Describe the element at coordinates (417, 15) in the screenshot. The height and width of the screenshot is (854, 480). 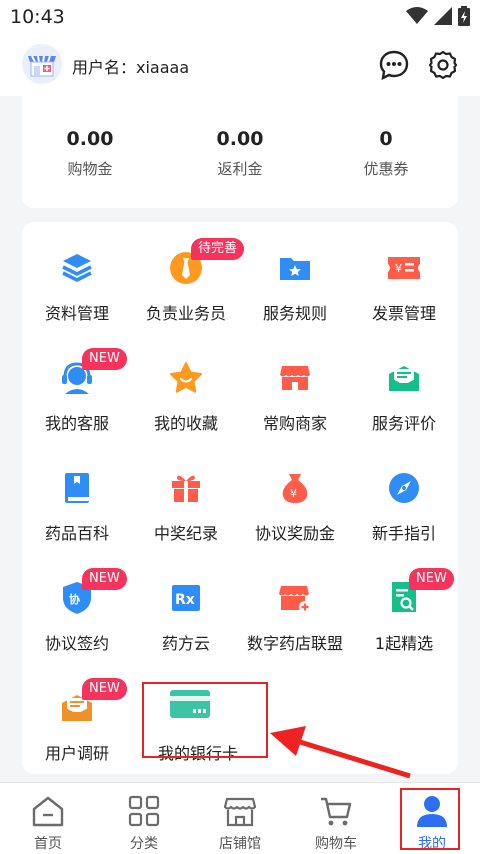
I see `wifi-icon` at that location.